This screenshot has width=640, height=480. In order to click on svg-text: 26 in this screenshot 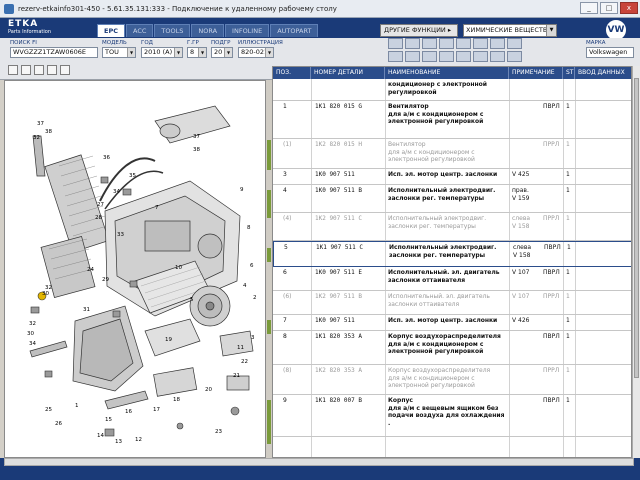, I will do `click(58, 424)`.